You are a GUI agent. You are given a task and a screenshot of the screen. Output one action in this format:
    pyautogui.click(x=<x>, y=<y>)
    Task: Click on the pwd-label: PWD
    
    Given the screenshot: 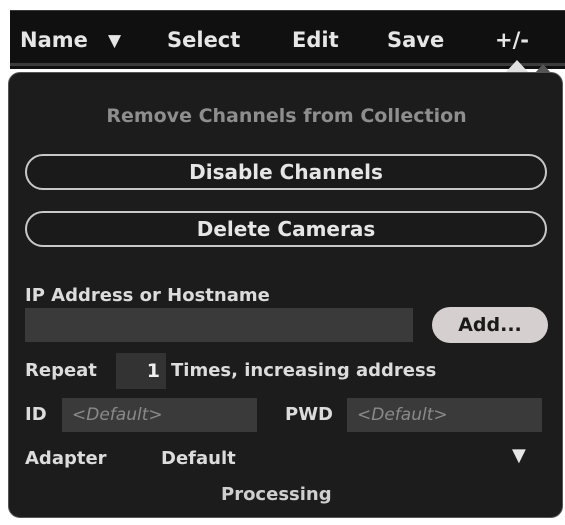 What is the action you would take?
    pyautogui.click(x=309, y=414)
    